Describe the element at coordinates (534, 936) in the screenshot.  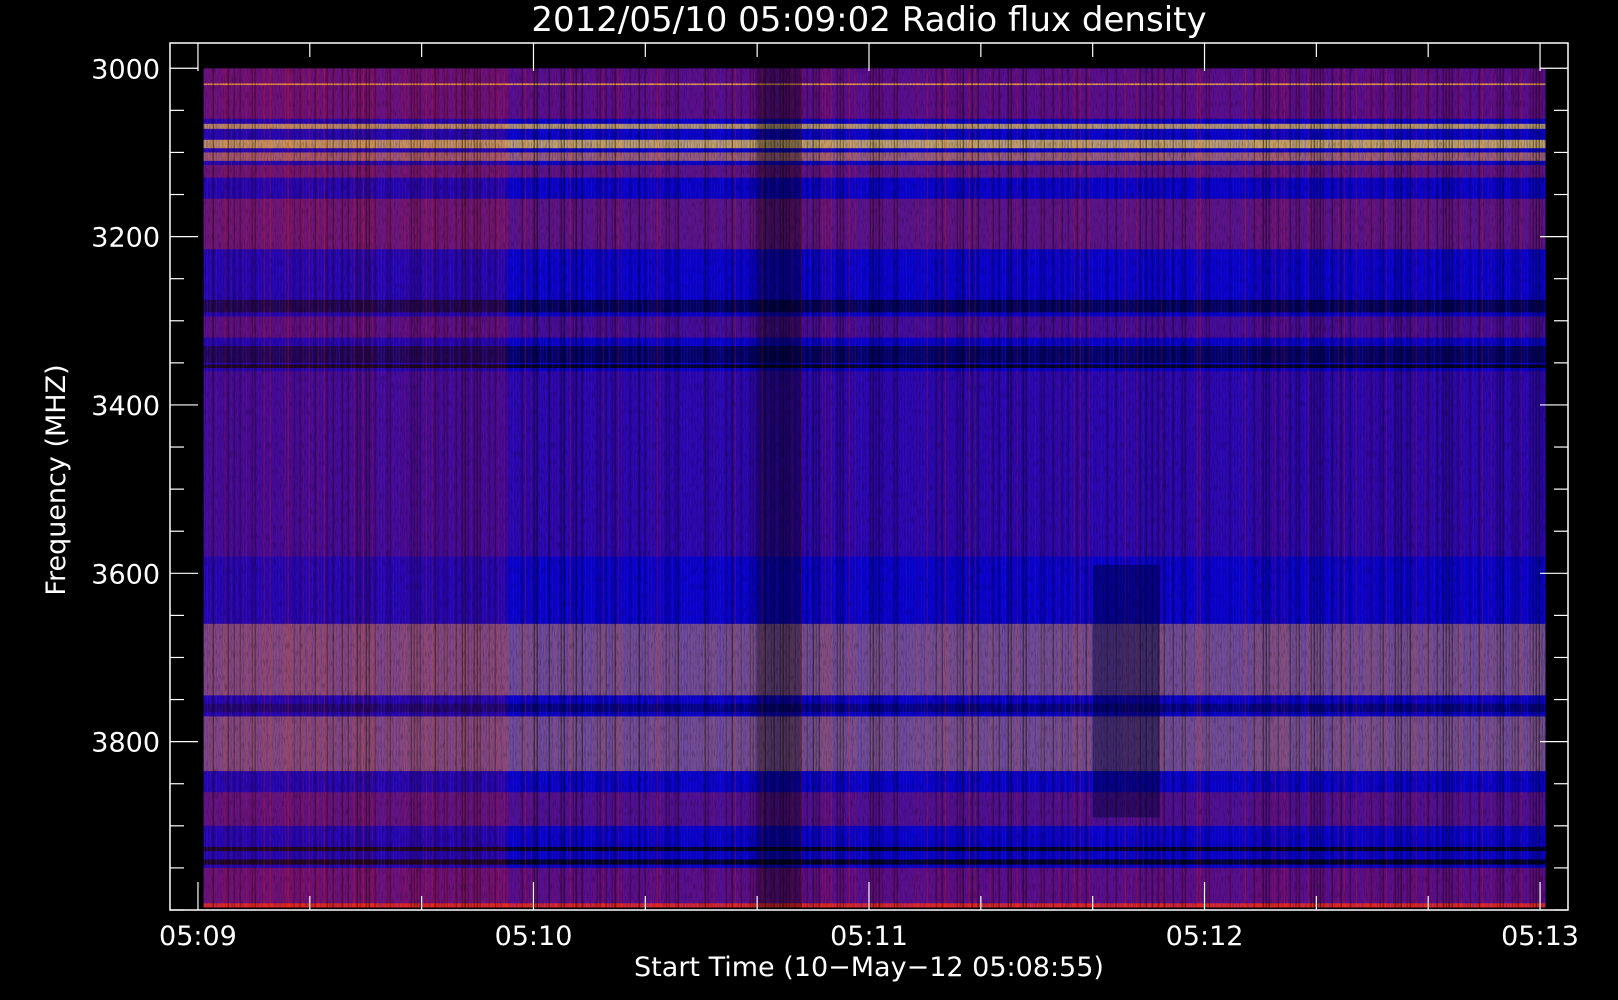
I see `x-tick-label: 05:10` at that location.